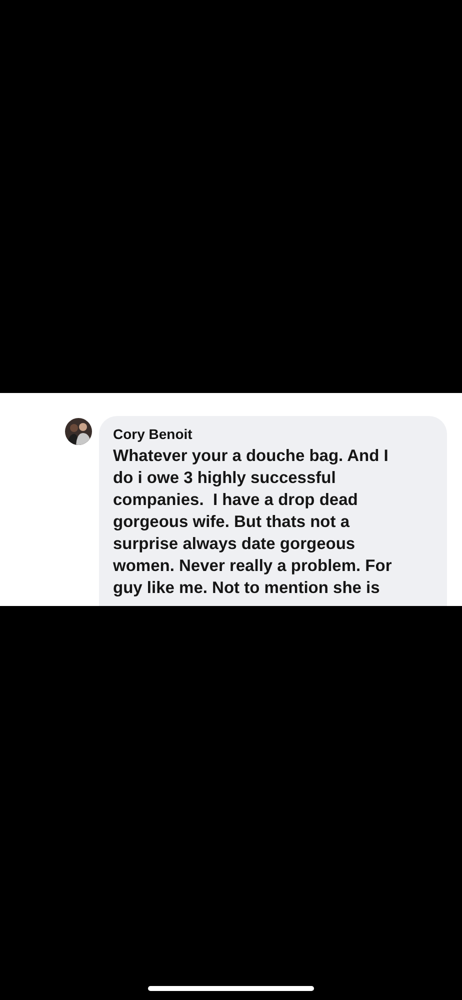 The image size is (462, 1000). I want to click on comment-text: Whatever your a douche bag. And I do i owe 3 highly successful companies. I have a drop dead gorgeous wife. But thats not a surprise always date gorgeous women. Never really a problem. For guy like me. Not to mention she is, so click(253, 522).